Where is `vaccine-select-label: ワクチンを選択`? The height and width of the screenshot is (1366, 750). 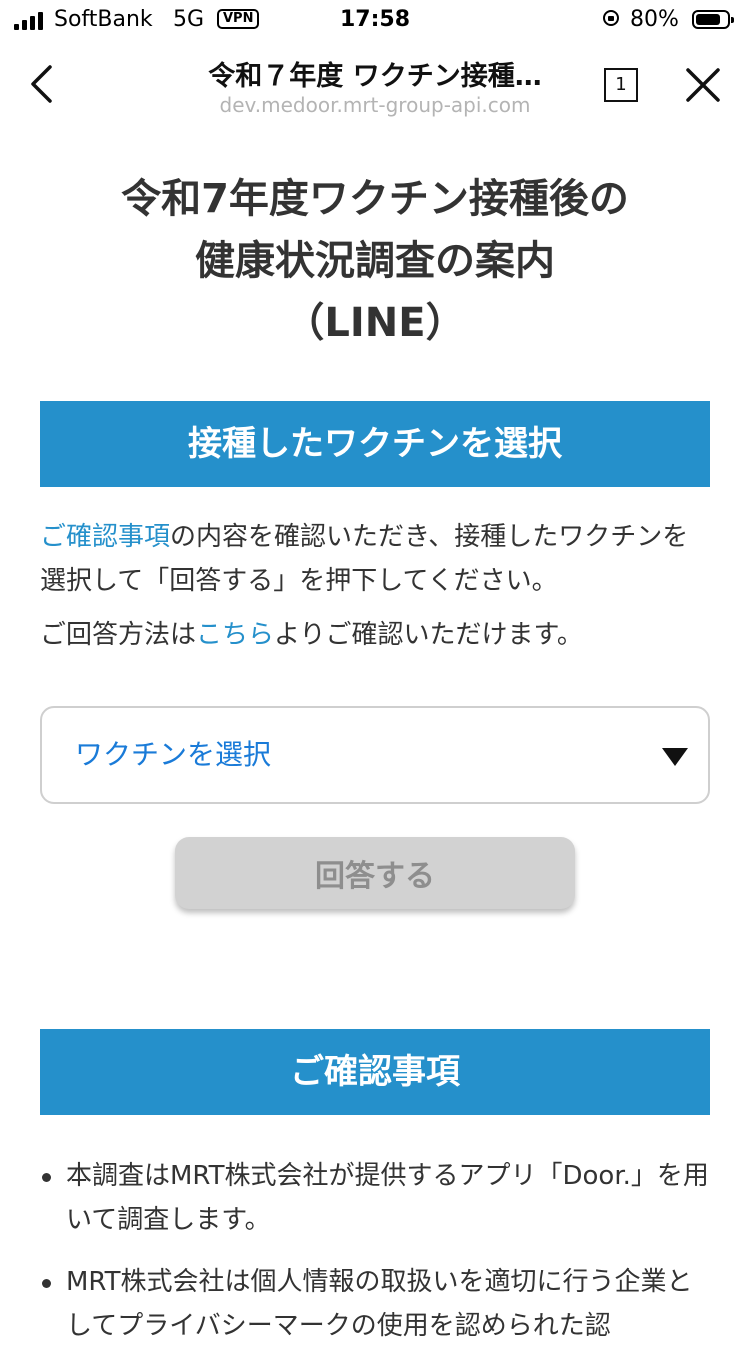 vaccine-select-label: ワクチンを選択 is located at coordinates (173, 754).